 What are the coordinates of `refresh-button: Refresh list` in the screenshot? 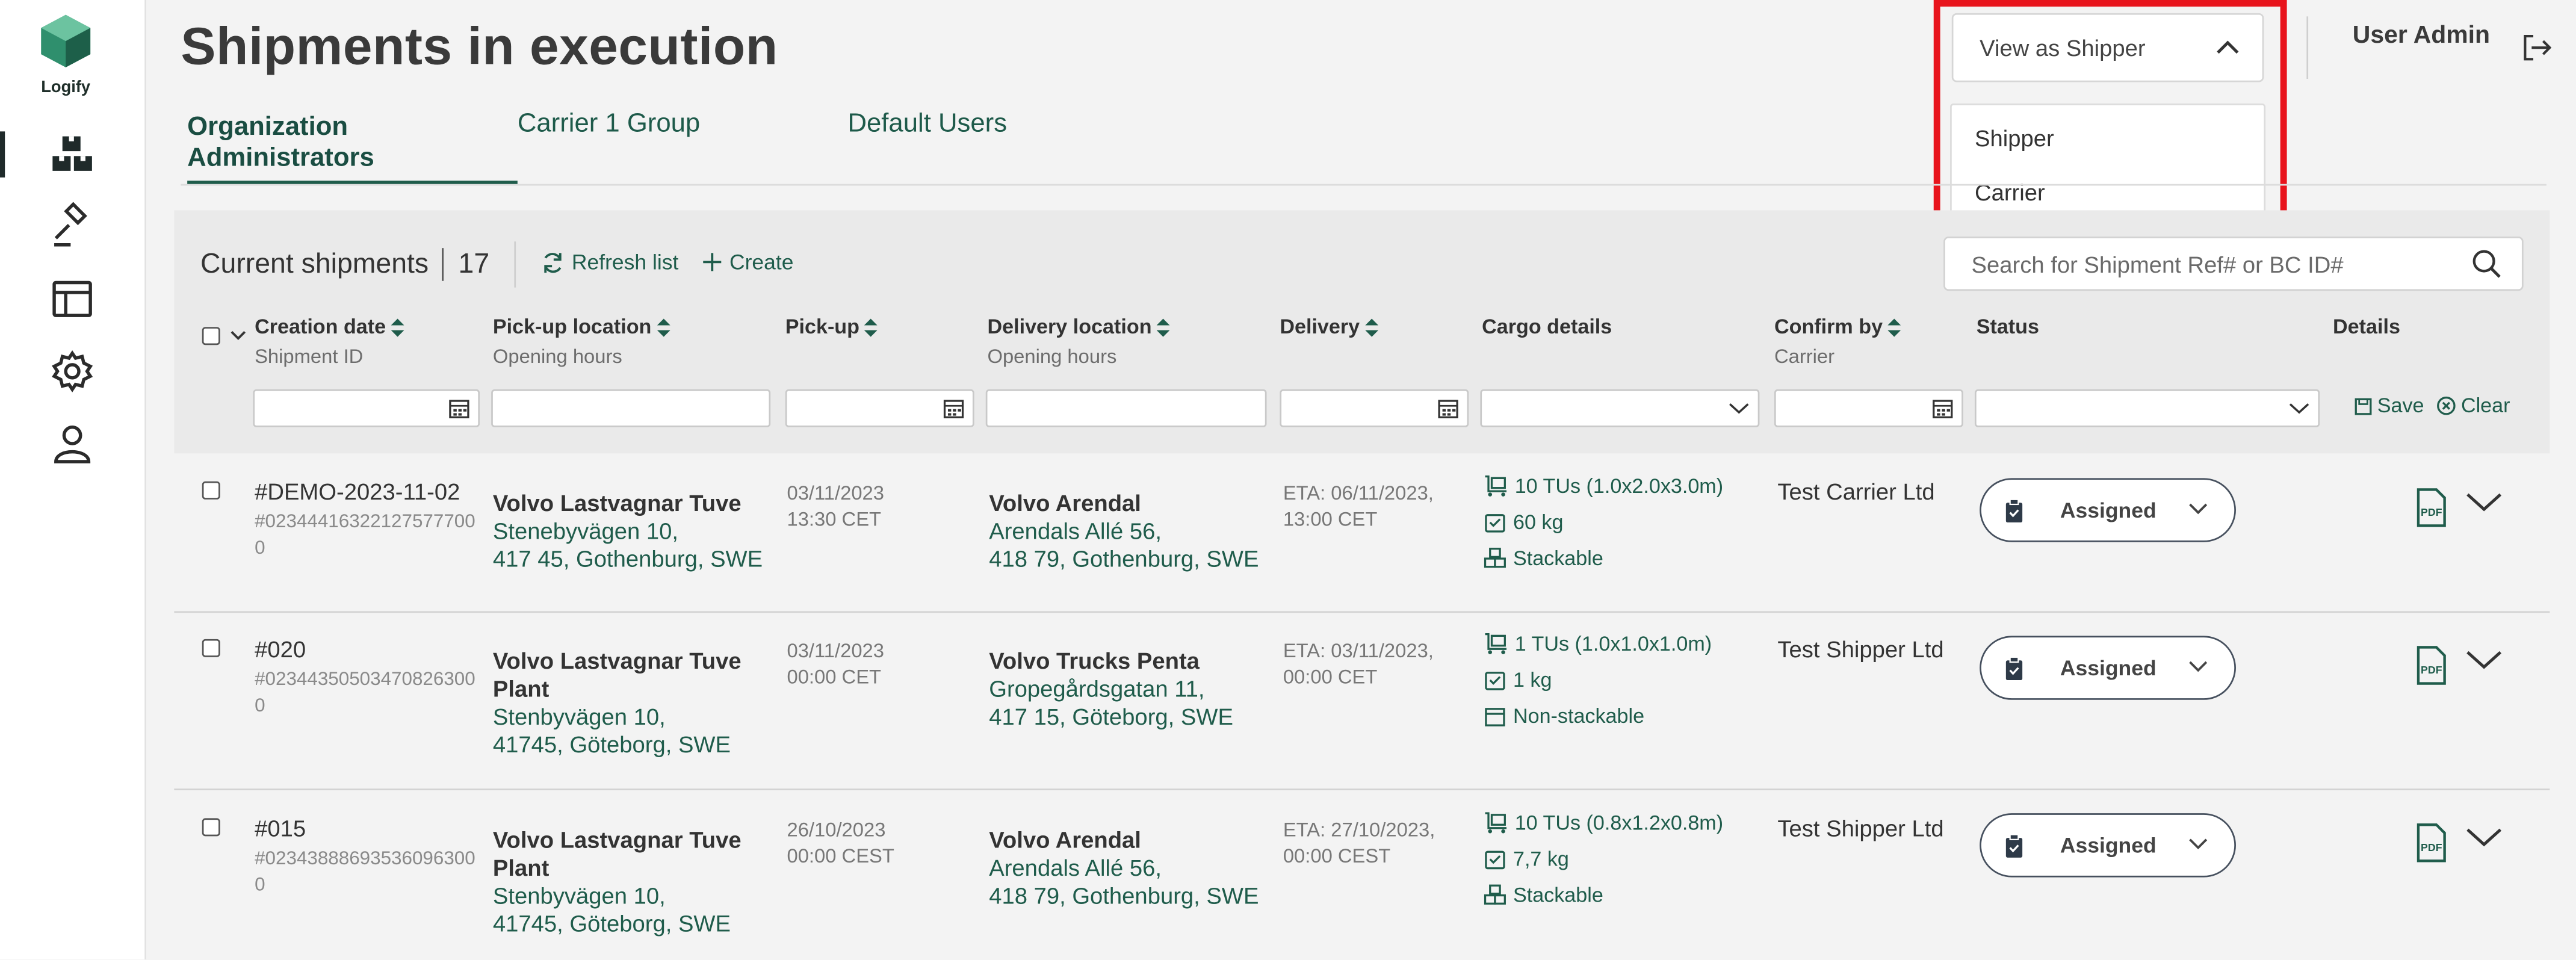 It's located at (609, 262).